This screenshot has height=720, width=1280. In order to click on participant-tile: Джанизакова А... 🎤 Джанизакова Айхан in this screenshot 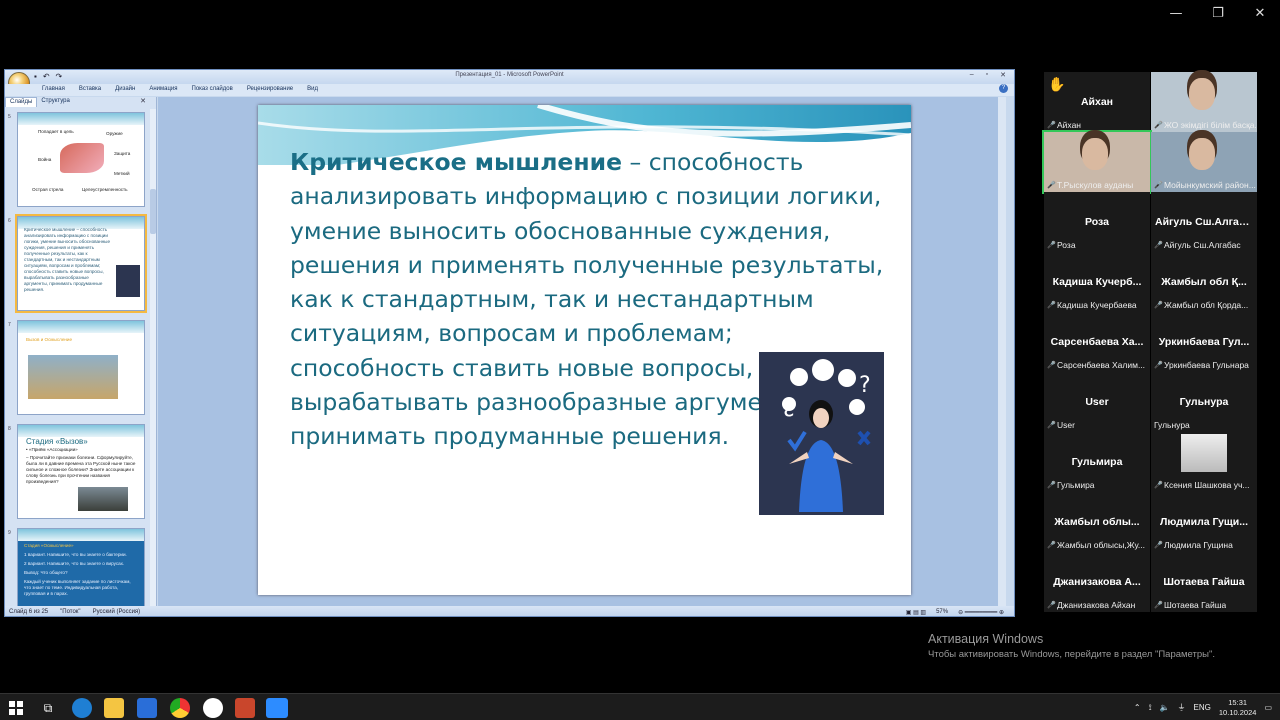, I will do `click(1097, 582)`.